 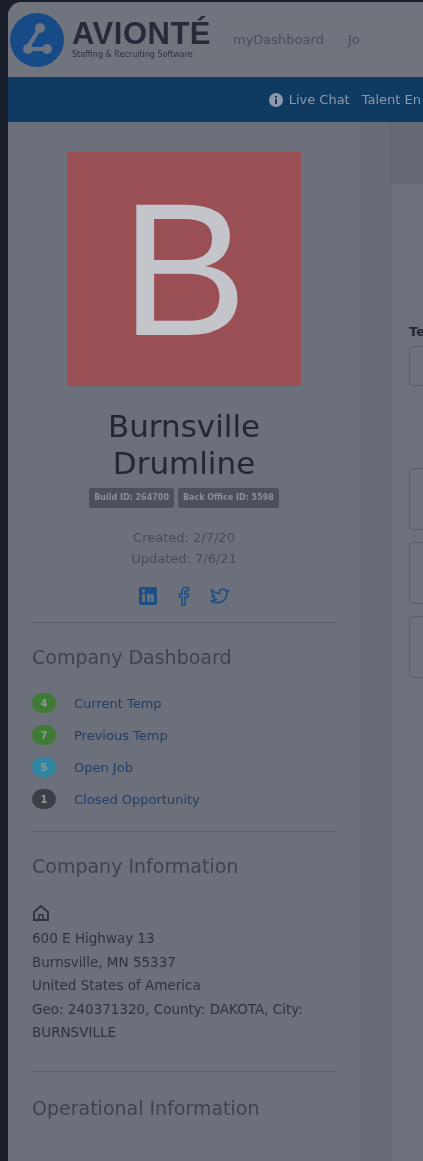 What do you see at coordinates (133, 55) in the screenshot?
I see `logo-subtitle: Staffing & Recruiting Software` at bounding box center [133, 55].